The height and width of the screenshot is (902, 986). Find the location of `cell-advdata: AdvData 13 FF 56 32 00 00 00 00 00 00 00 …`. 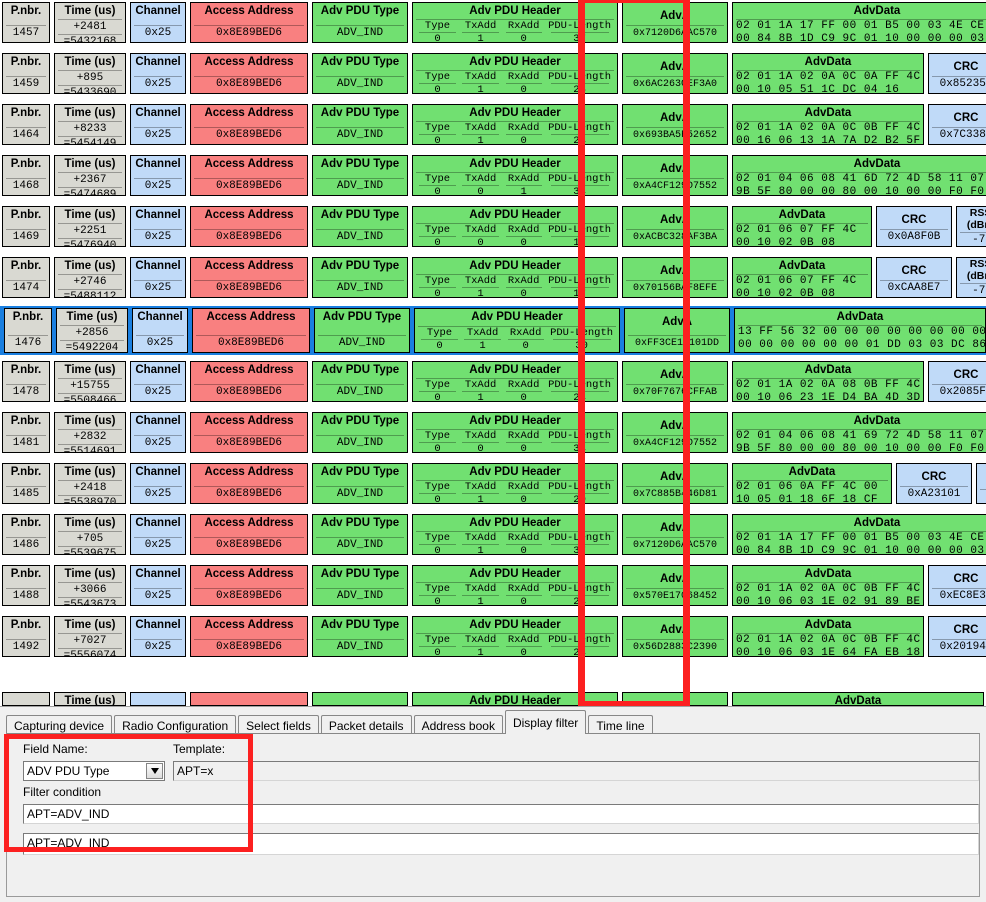

cell-advdata: AdvData 13 FF 56 32 00 00 00 00 00 00 00 … is located at coordinates (860, 330).